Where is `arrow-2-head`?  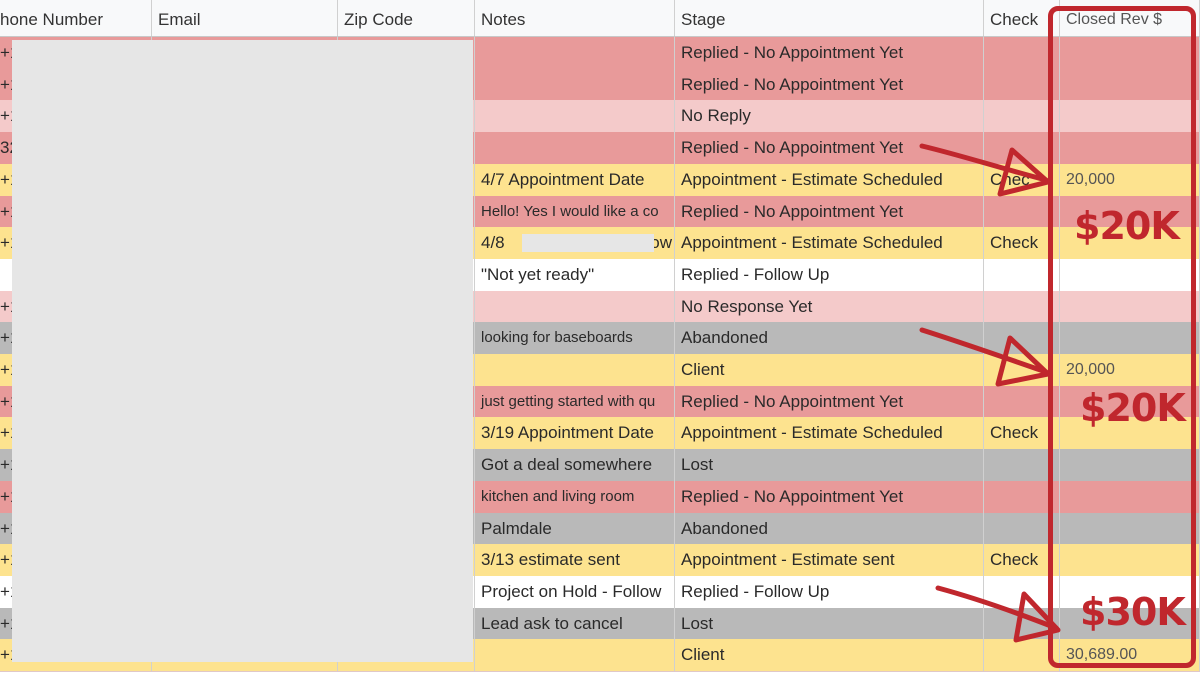
arrow-2-head is located at coordinates (1023, 361).